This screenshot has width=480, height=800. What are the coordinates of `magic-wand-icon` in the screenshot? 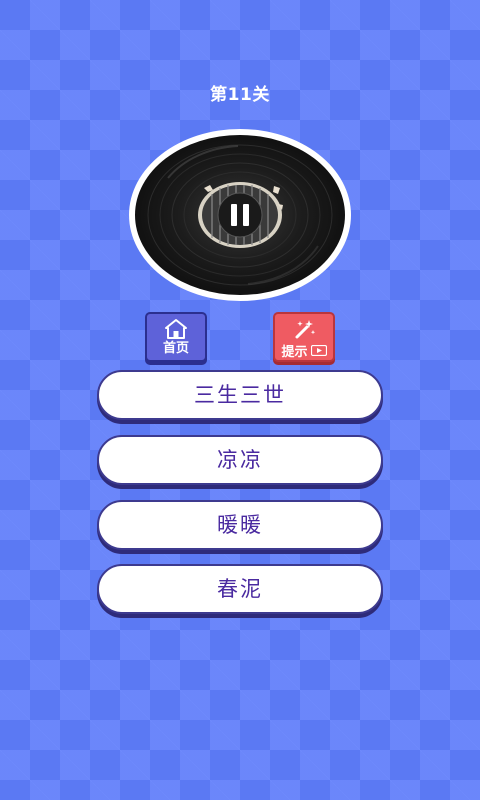 It's located at (305, 329).